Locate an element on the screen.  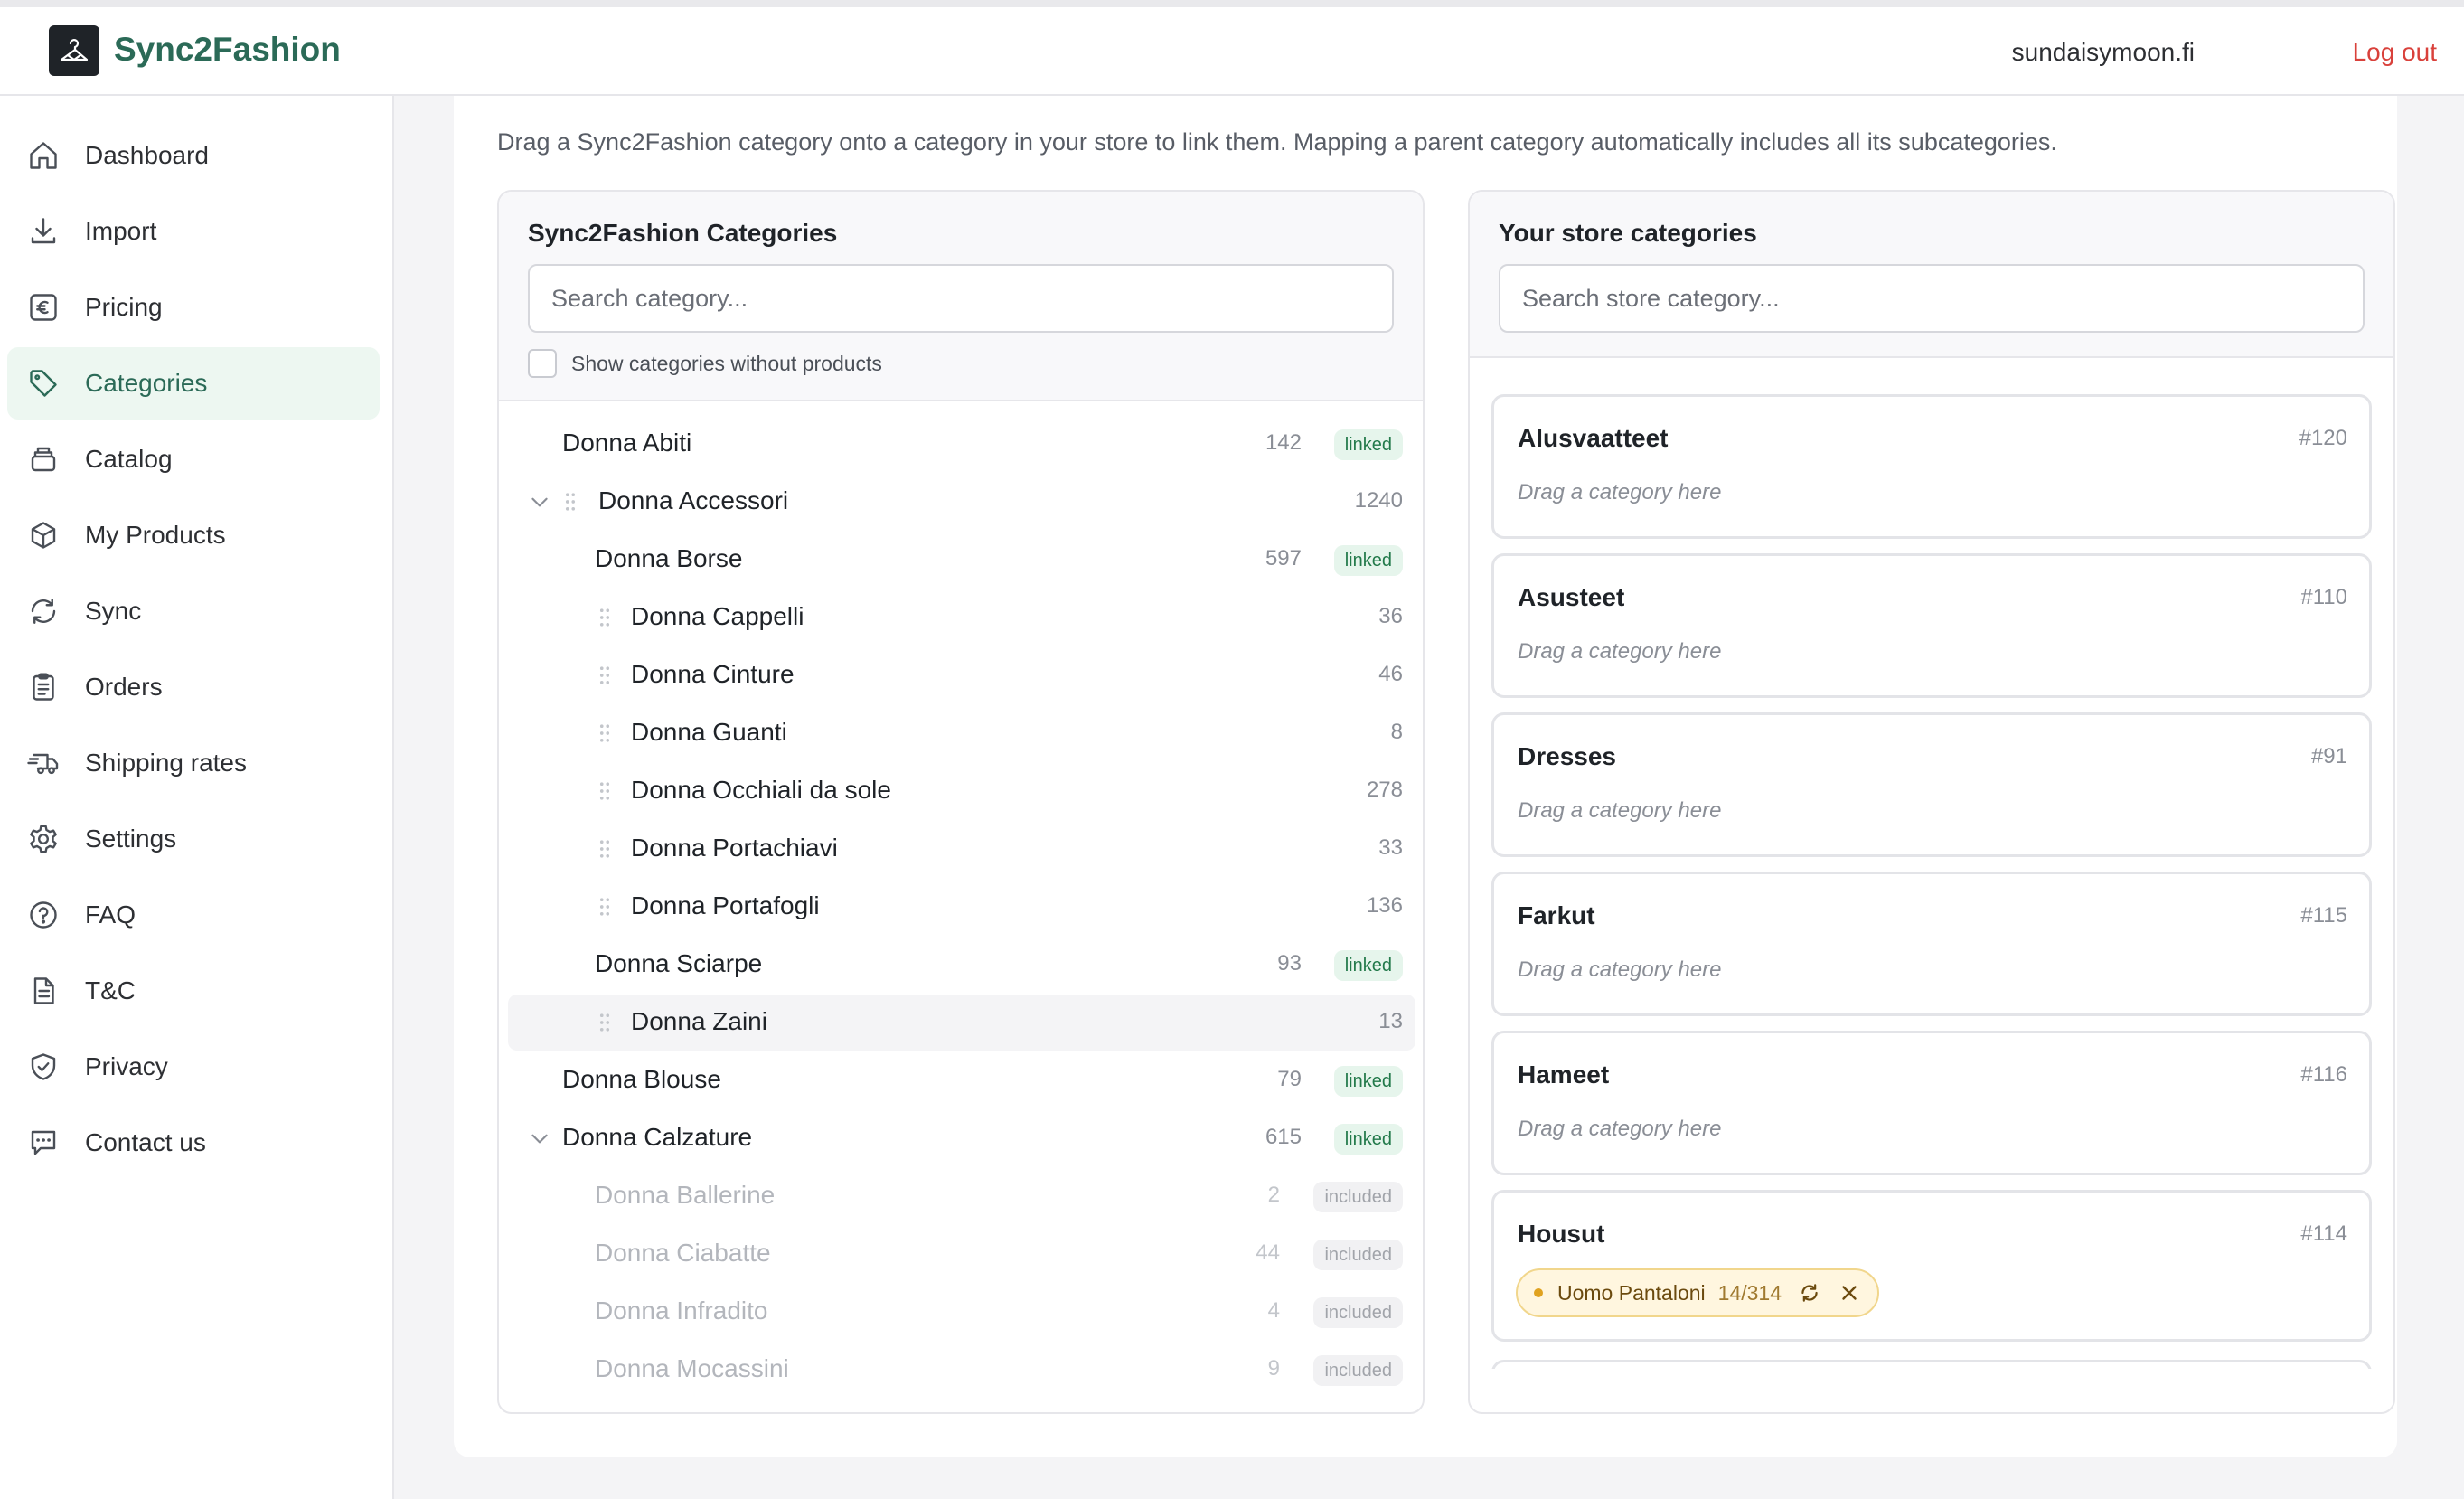
product-count: 13 is located at coordinates (1390, 1021).